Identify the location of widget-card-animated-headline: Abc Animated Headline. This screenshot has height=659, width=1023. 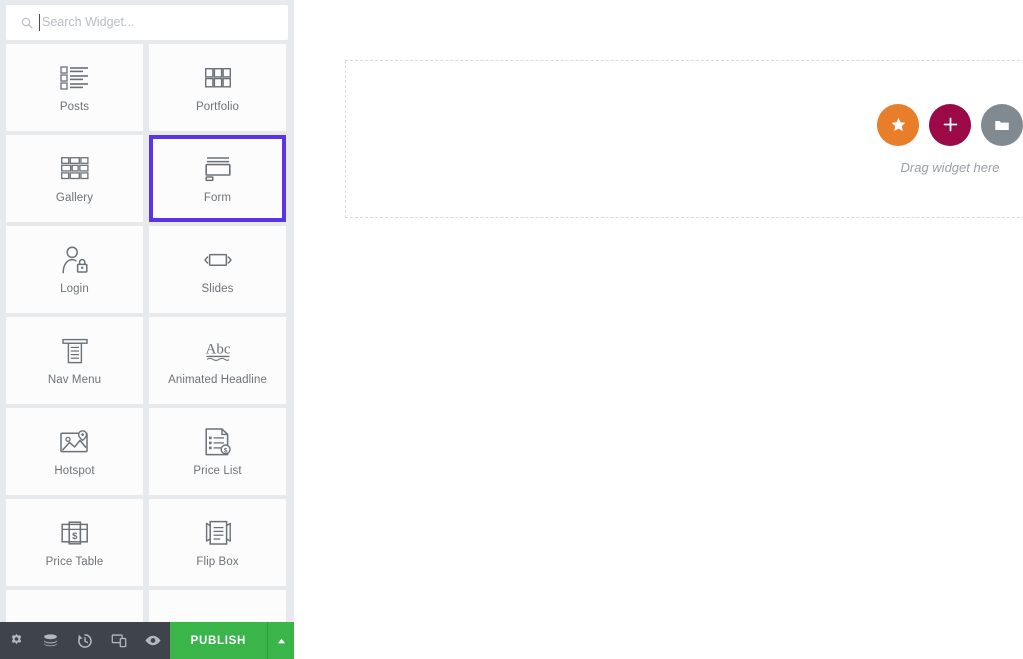
(217, 360).